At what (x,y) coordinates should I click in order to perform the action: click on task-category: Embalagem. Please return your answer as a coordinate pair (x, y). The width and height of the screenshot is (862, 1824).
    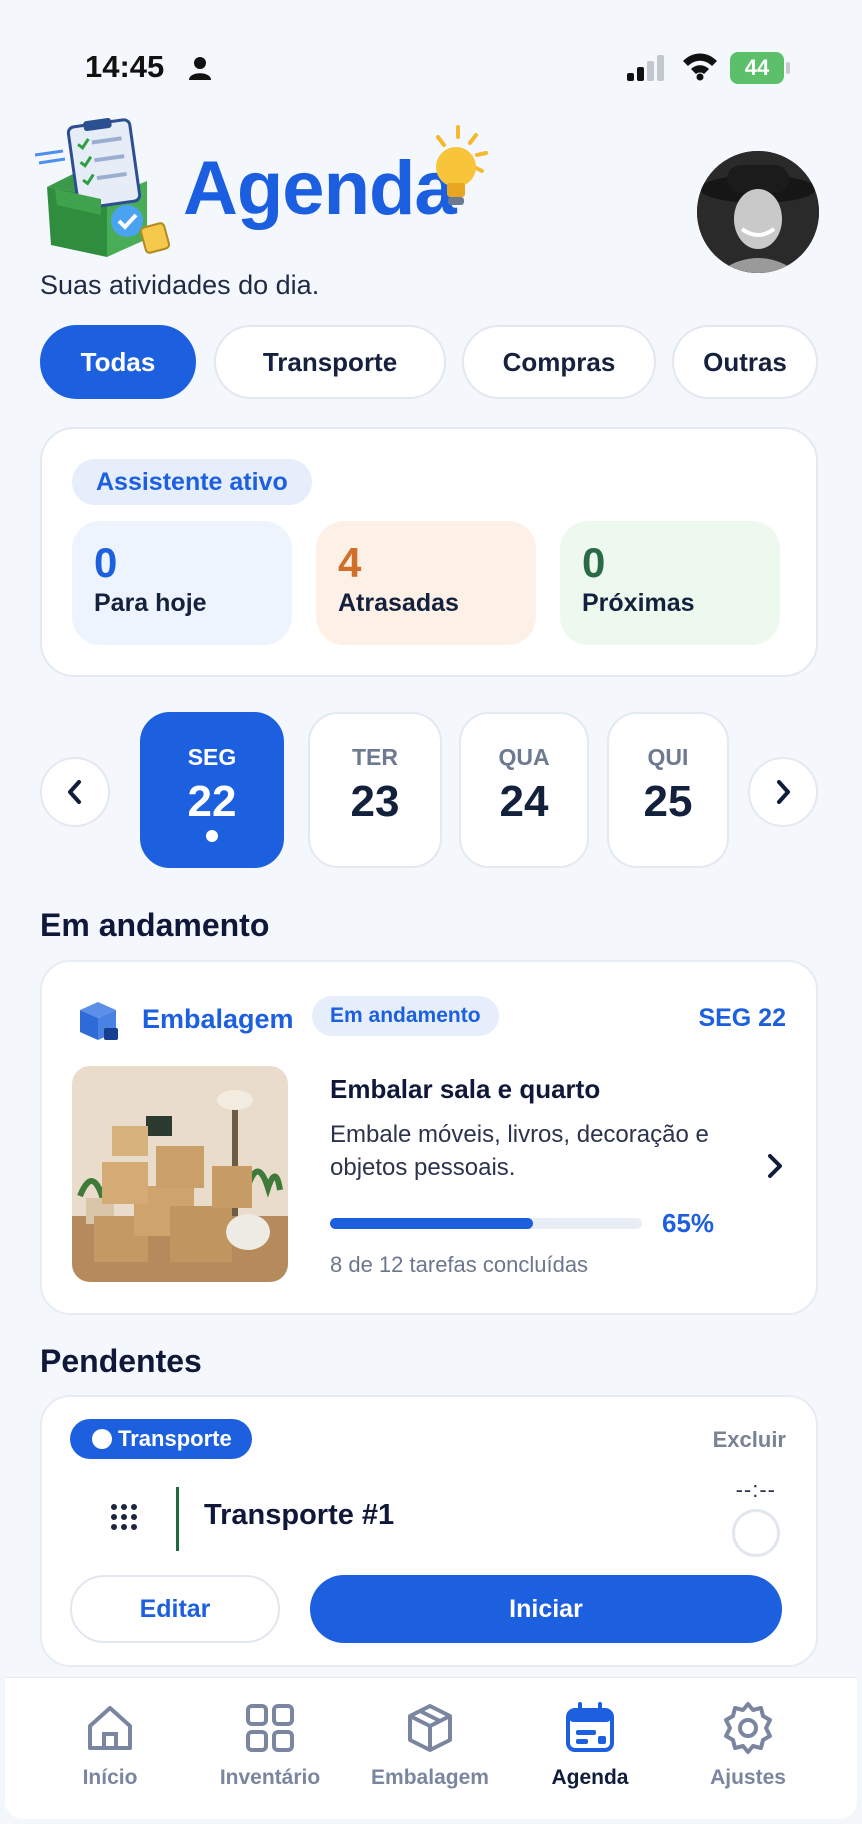
    Looking at the image, I should click on (218, 1019).